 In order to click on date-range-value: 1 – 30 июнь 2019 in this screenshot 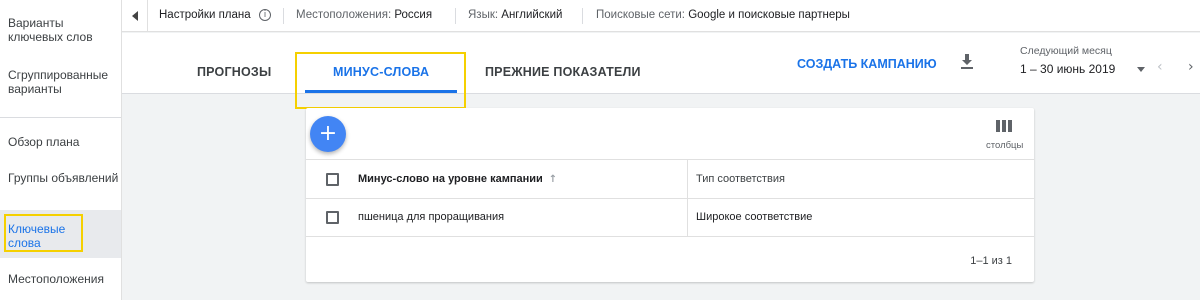, I will do `click(1067, 69)`.